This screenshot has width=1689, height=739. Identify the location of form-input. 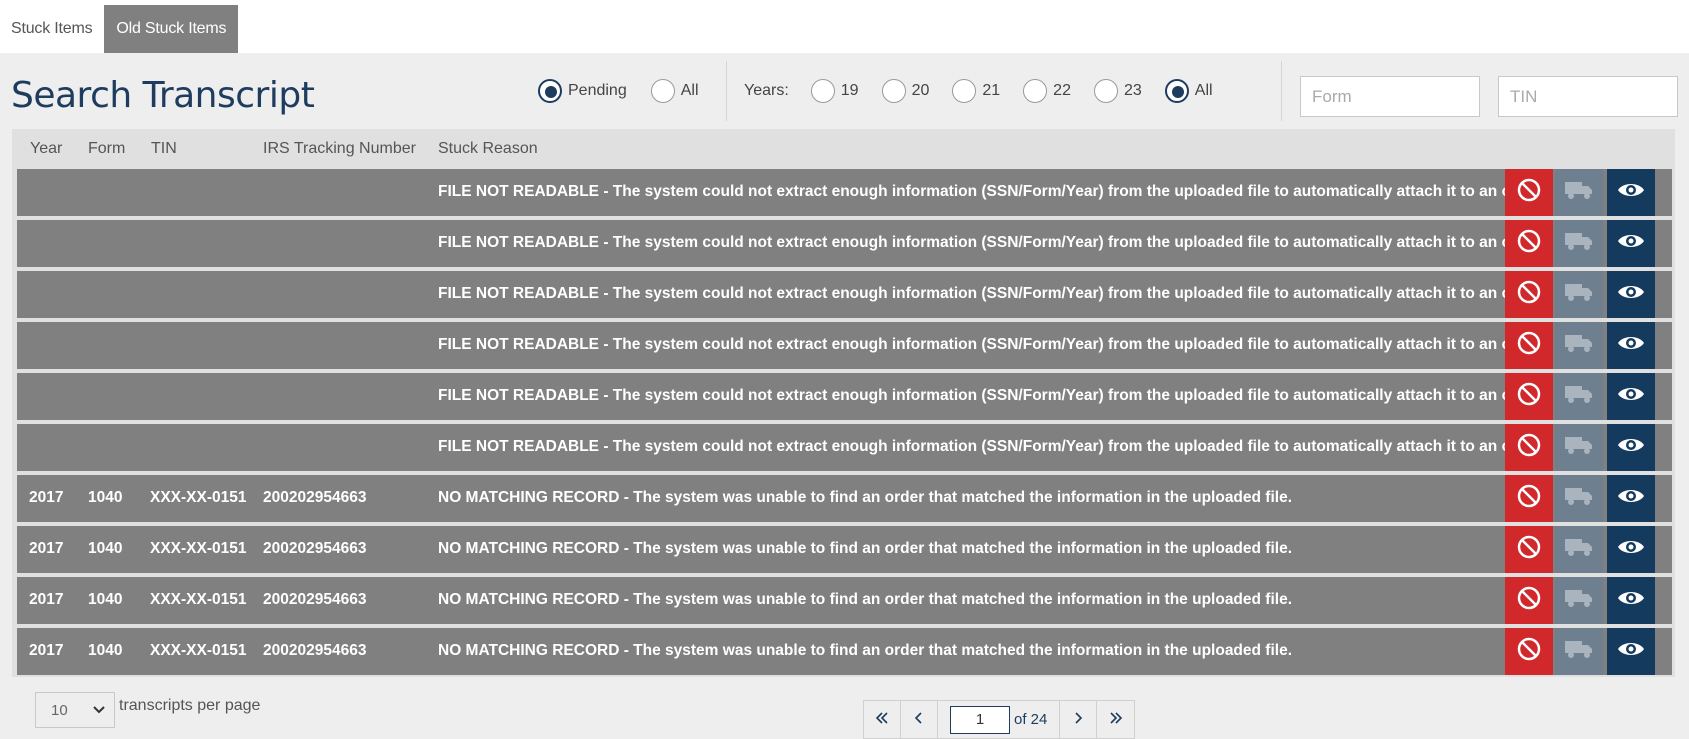
(1390, 96).